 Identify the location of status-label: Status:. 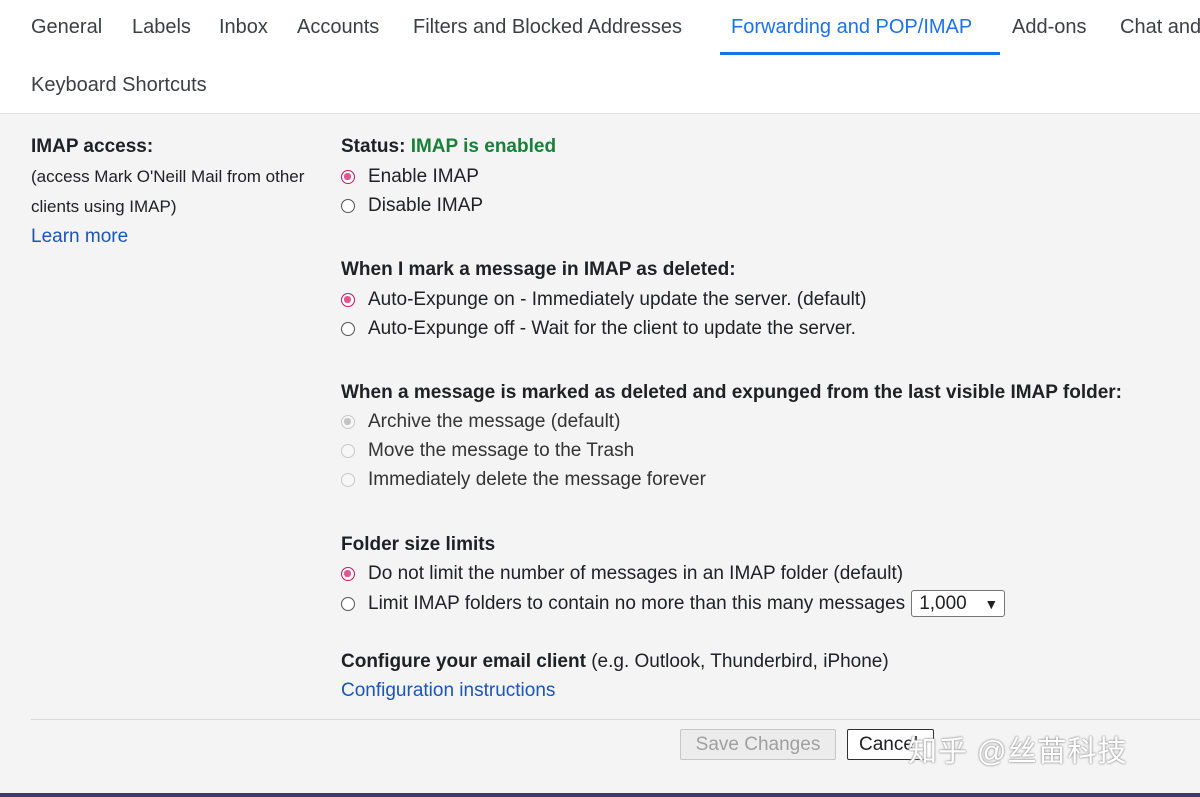
(373, 146).